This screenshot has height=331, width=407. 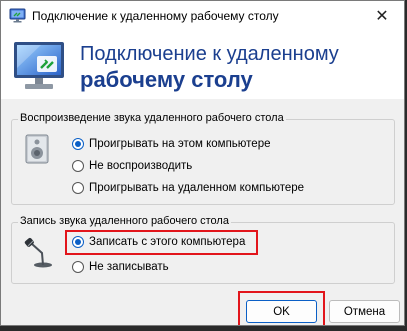 What do you see at coordinates (38, 252) in the screenshot?
I see `microphone-icon` at bounding box center [38, 252].